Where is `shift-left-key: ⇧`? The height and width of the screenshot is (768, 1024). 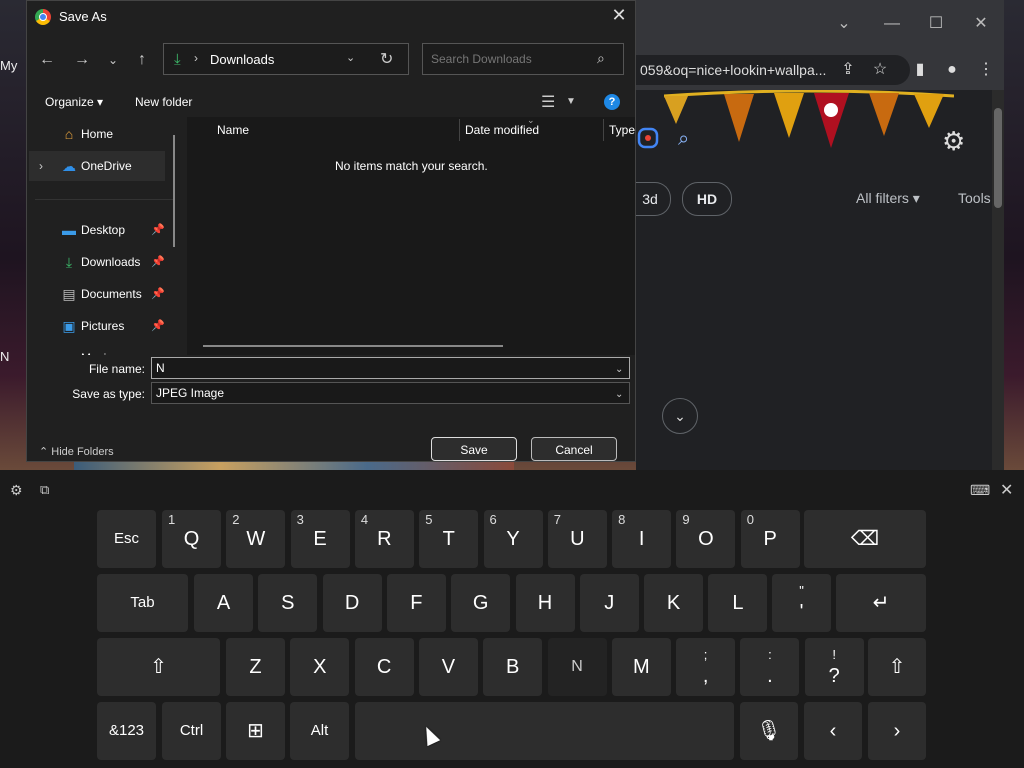 shift-left-key: ⇧ is located at coordinates (158, 667).